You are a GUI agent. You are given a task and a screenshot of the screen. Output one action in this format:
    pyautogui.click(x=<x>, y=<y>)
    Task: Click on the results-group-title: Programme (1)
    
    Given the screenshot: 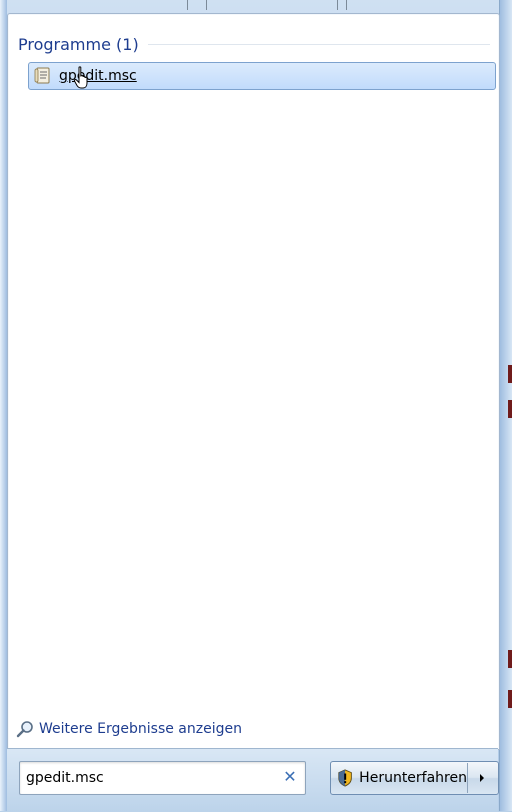 What is the action you would take?
    pyautogui.click(x=78, y=44)
    